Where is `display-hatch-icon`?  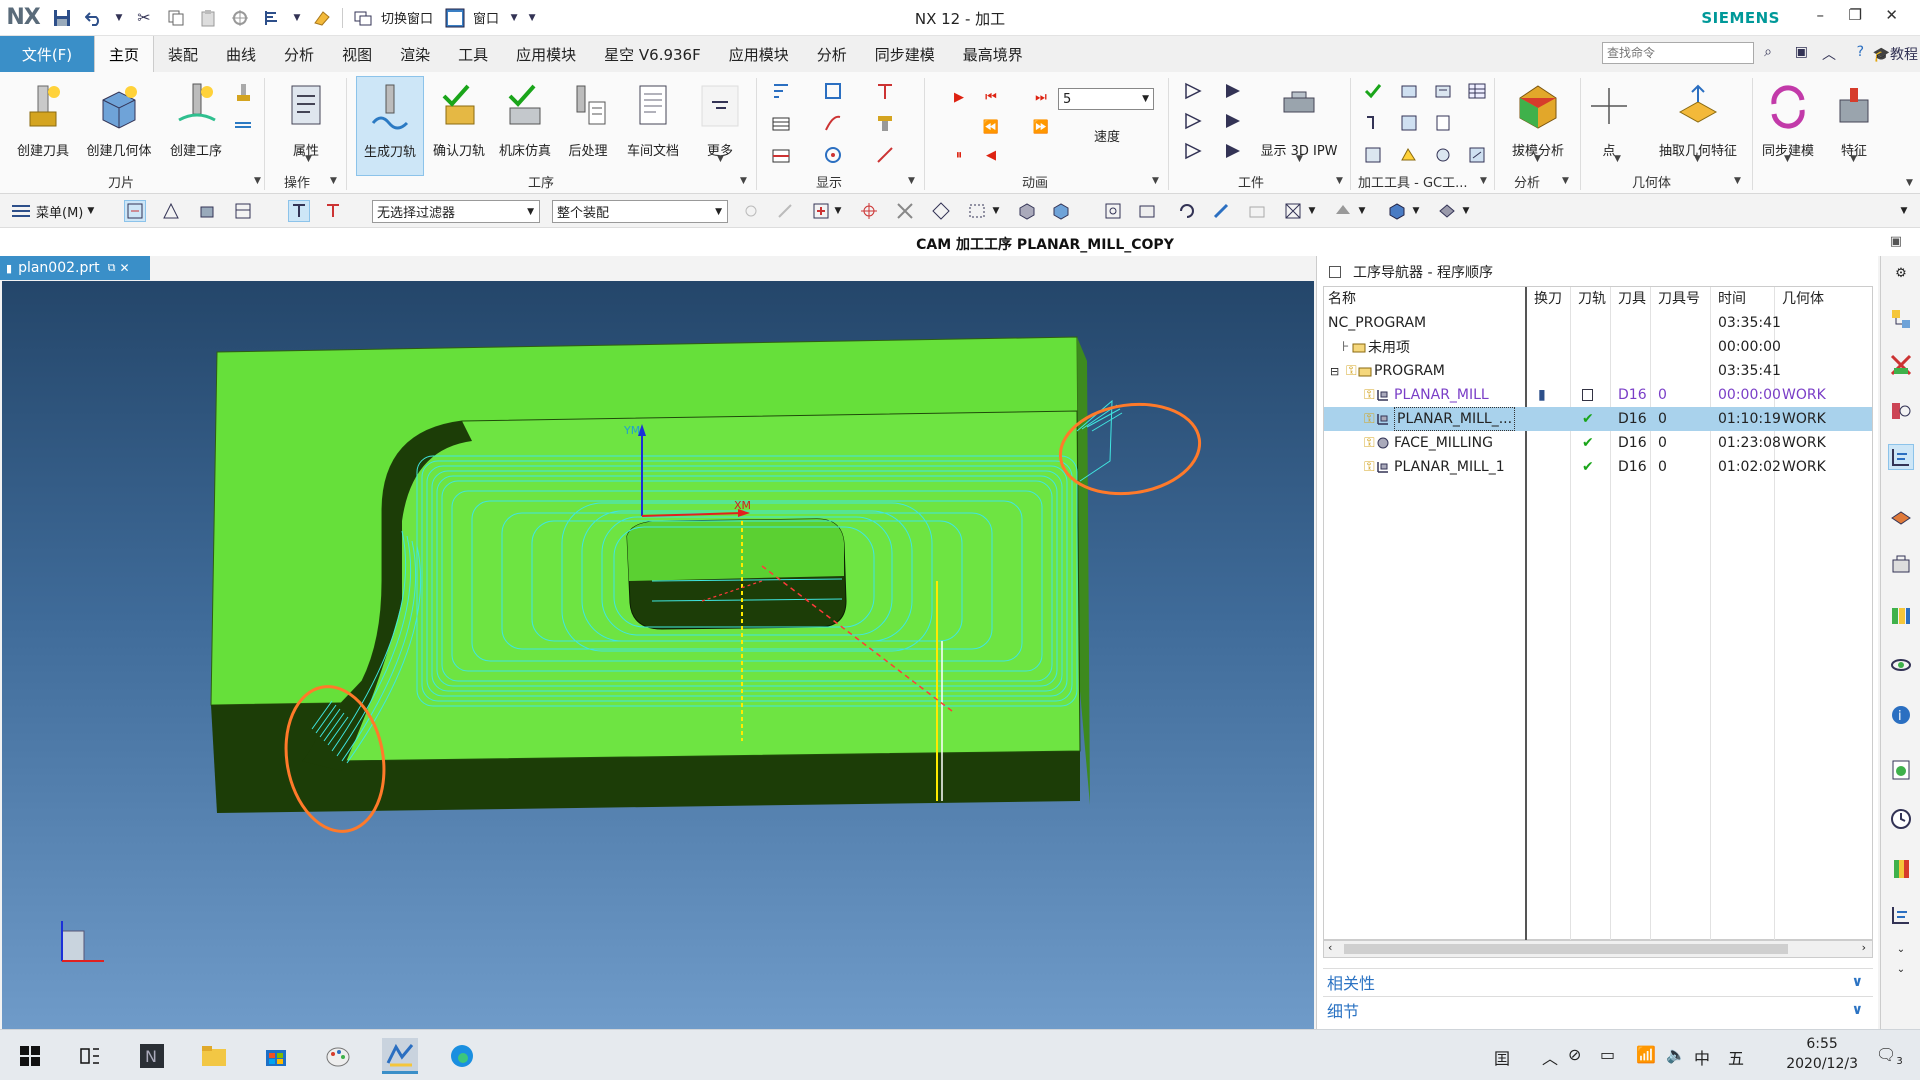
display-hatch-icon is located at coordinates (781, 123).